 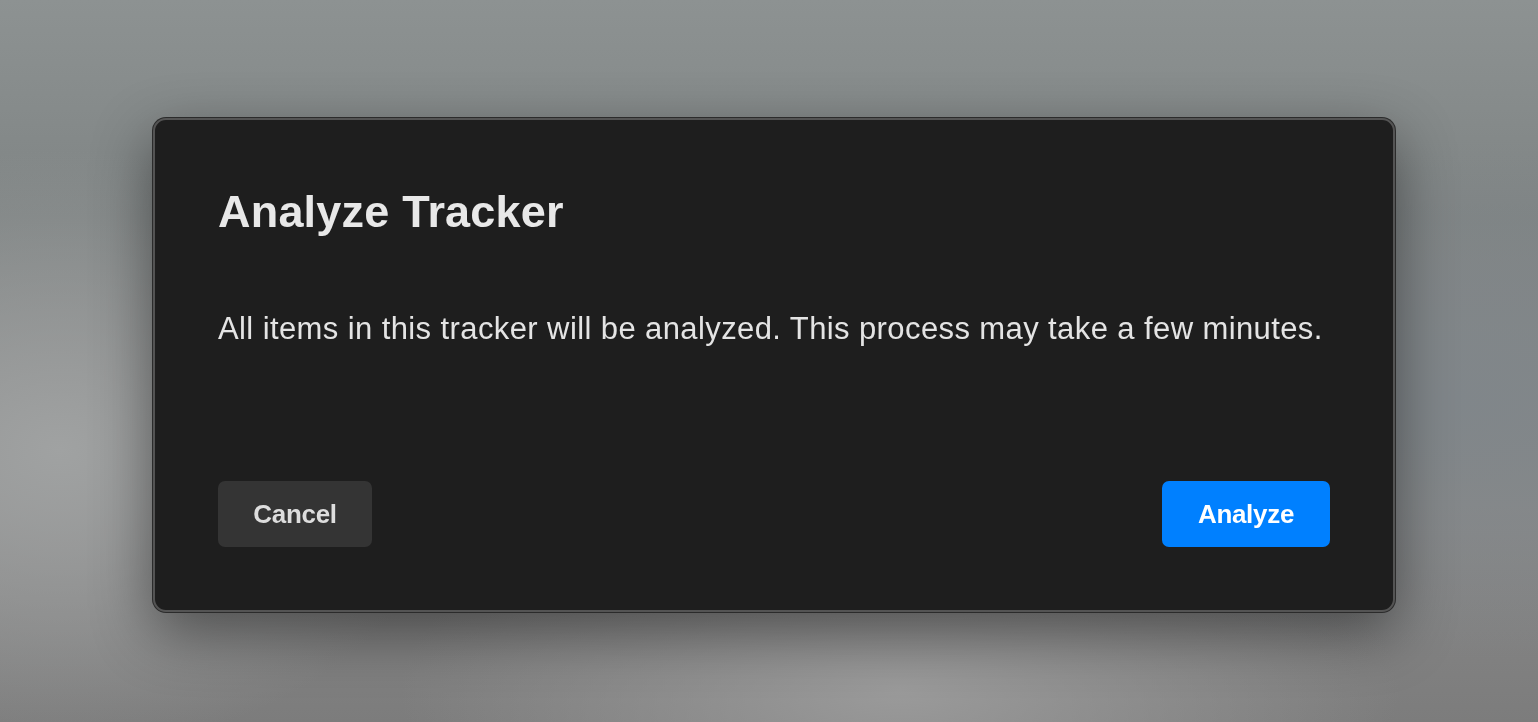 What do you see at coordinates (1246, 514) in the screenshot?
I see `analyze-button: Analyze` at bounding box center [1246, 514].